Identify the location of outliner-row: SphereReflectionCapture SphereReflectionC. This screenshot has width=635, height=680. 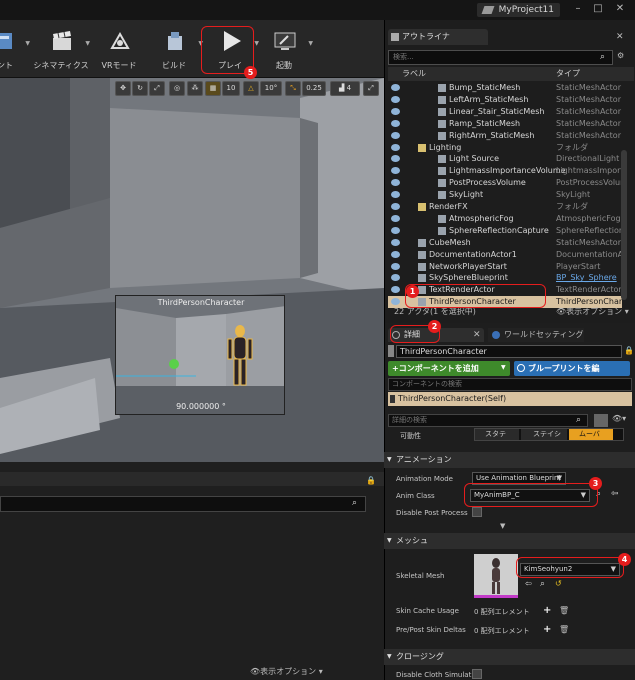
(505, 231).